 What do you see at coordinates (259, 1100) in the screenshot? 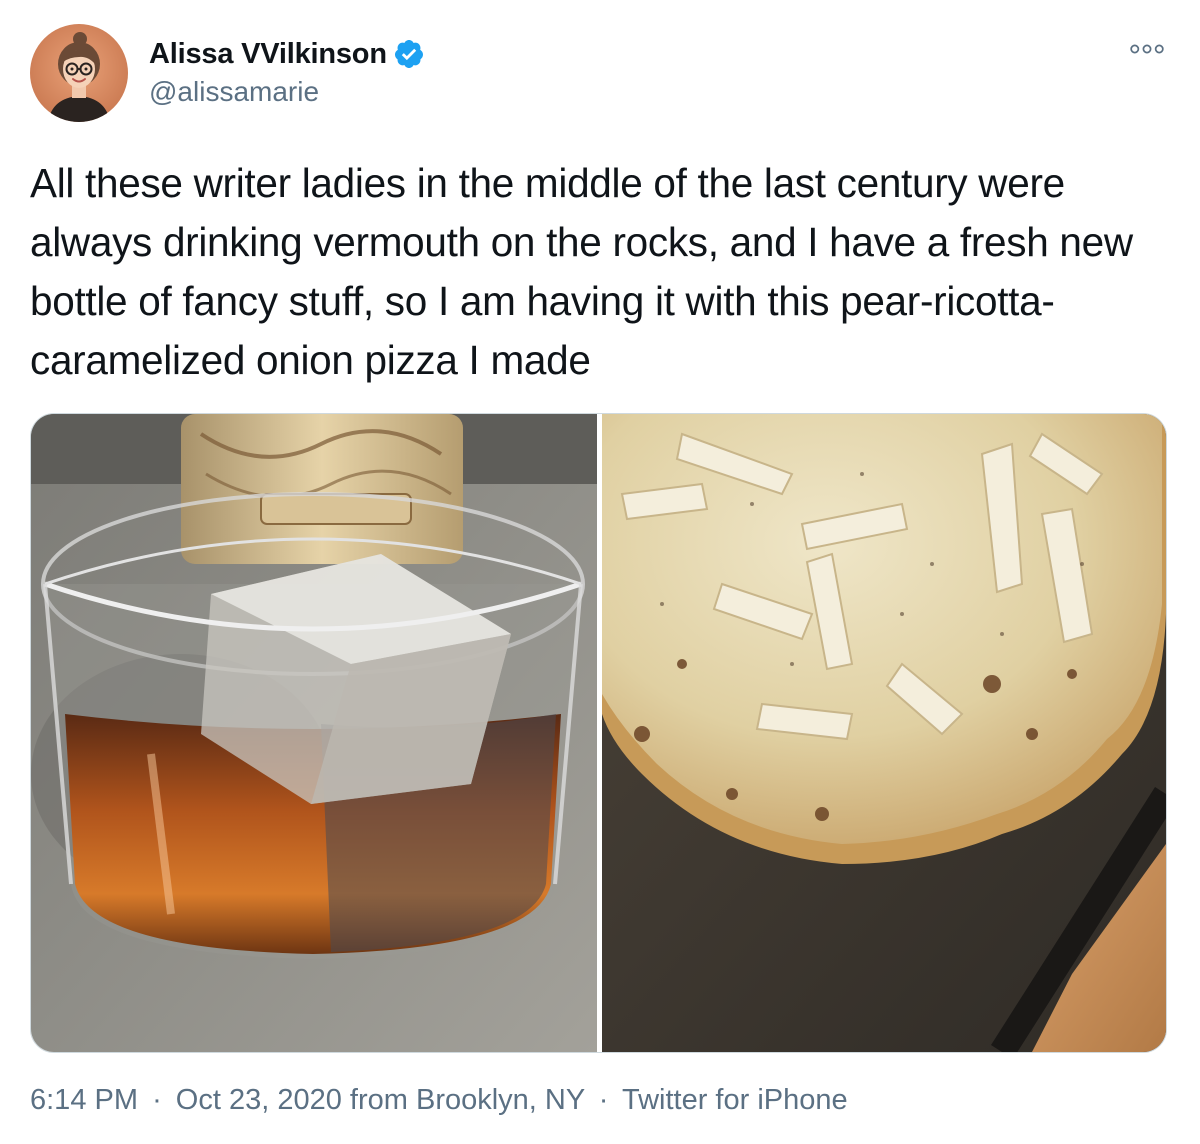
I see `tweet-date: Oct 23, 2020` at bounding box center [259, 1100].